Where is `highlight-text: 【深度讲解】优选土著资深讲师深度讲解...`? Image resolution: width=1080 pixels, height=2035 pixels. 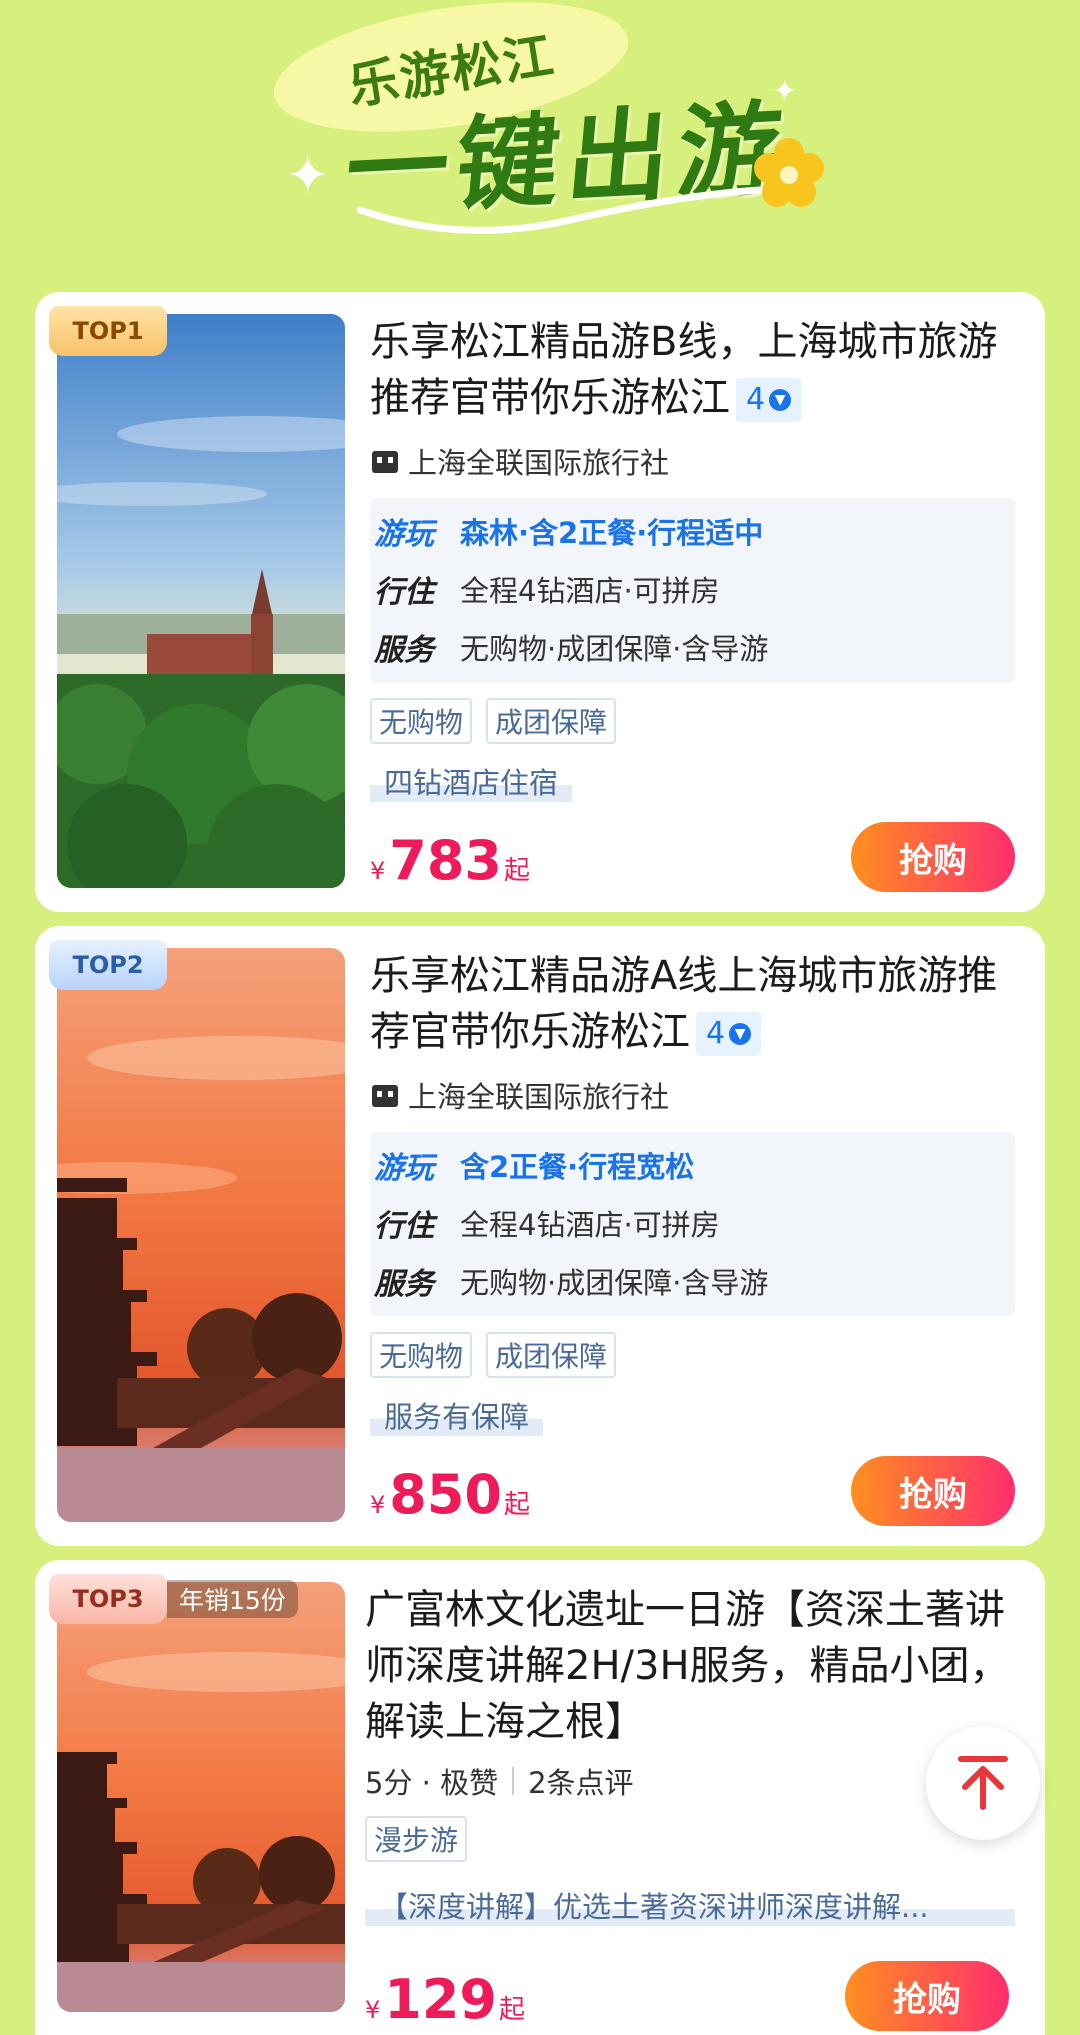 highlight-text: 【深度讲解】优选土著资深讲师深度讲解... is located at coordinates (690, 1905).